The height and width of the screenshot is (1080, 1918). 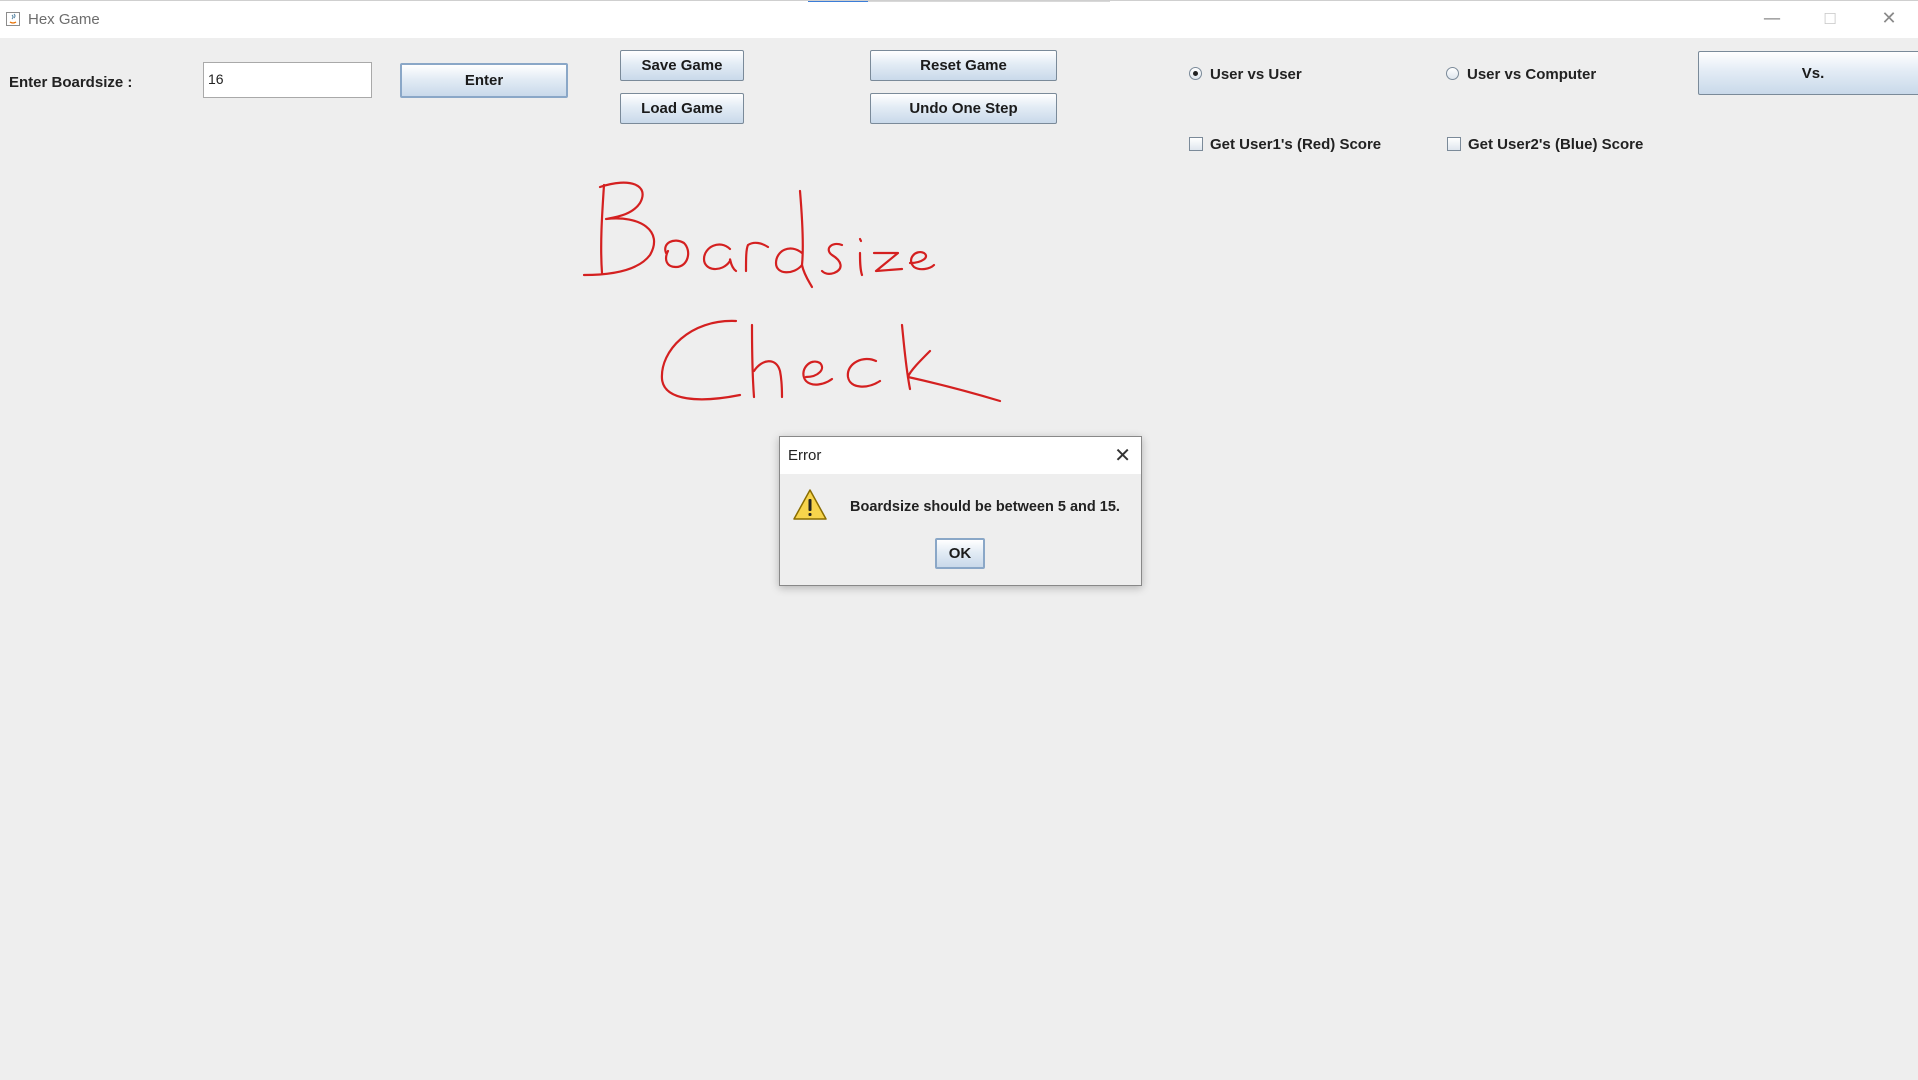 I want to click on dialog-message: Boardsize should be between 5 and 15., so click(x=985, y=507).